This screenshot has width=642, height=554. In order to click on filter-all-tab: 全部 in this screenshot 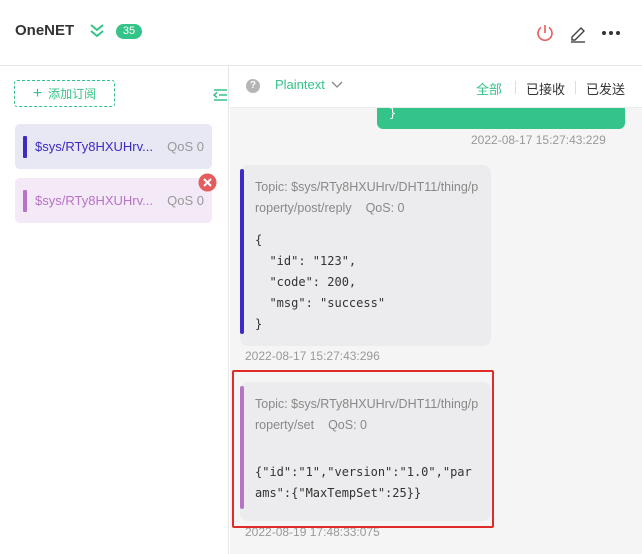, I will do `click(489, 88)`.